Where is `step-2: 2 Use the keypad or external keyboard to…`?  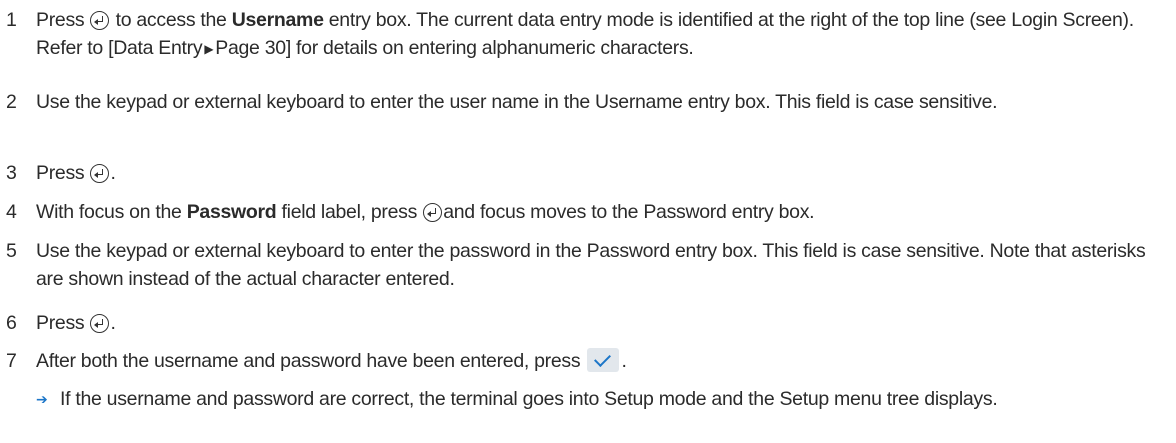 step-2: 2 Use the keypad or external keyboard to… is located at coordinates (588, 102).